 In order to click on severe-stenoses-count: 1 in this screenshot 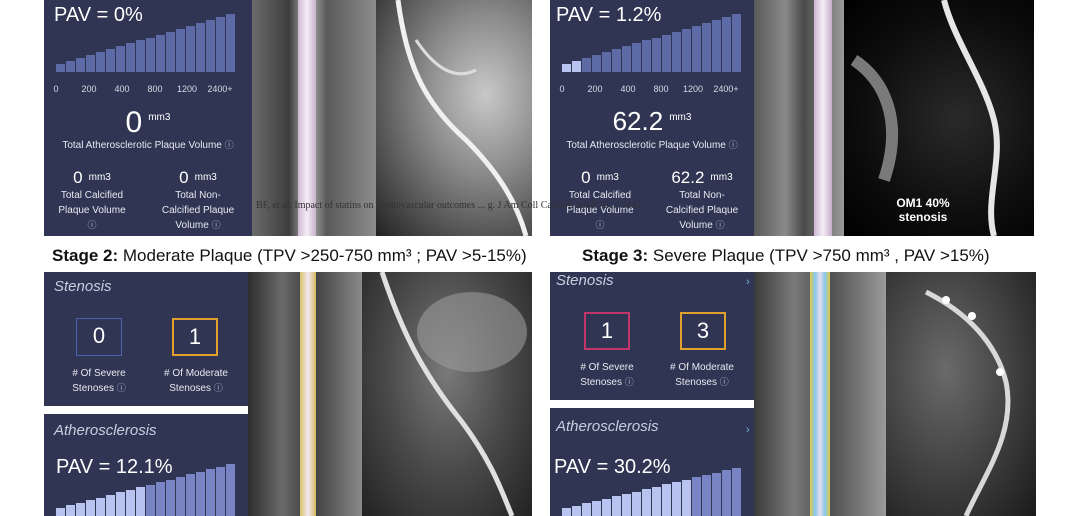, I will do `click(607, 331)`.